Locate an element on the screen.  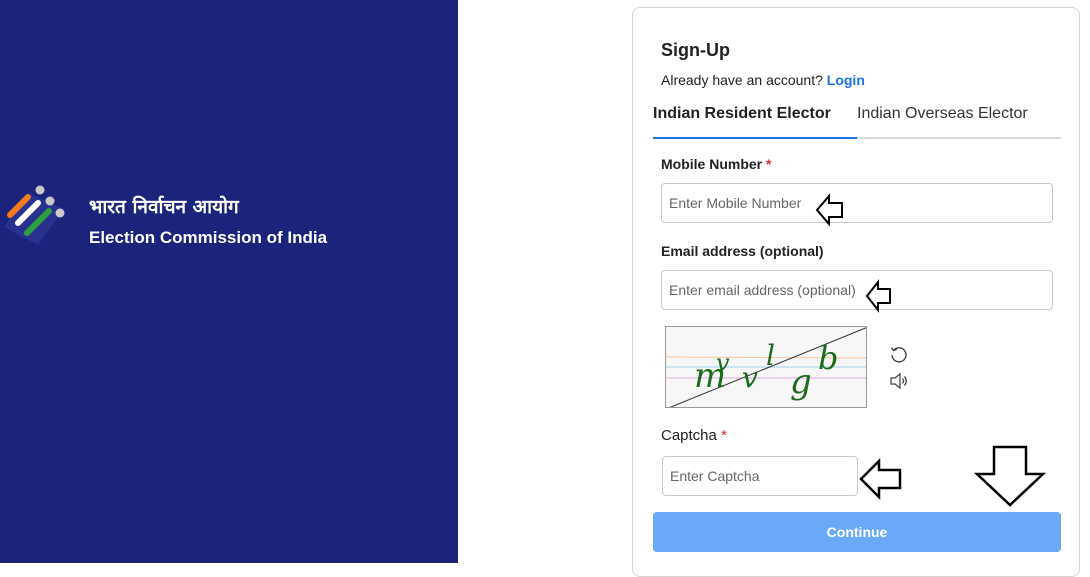
mobile-number-label: Mobile Number * is located at coordinates (716, 164).